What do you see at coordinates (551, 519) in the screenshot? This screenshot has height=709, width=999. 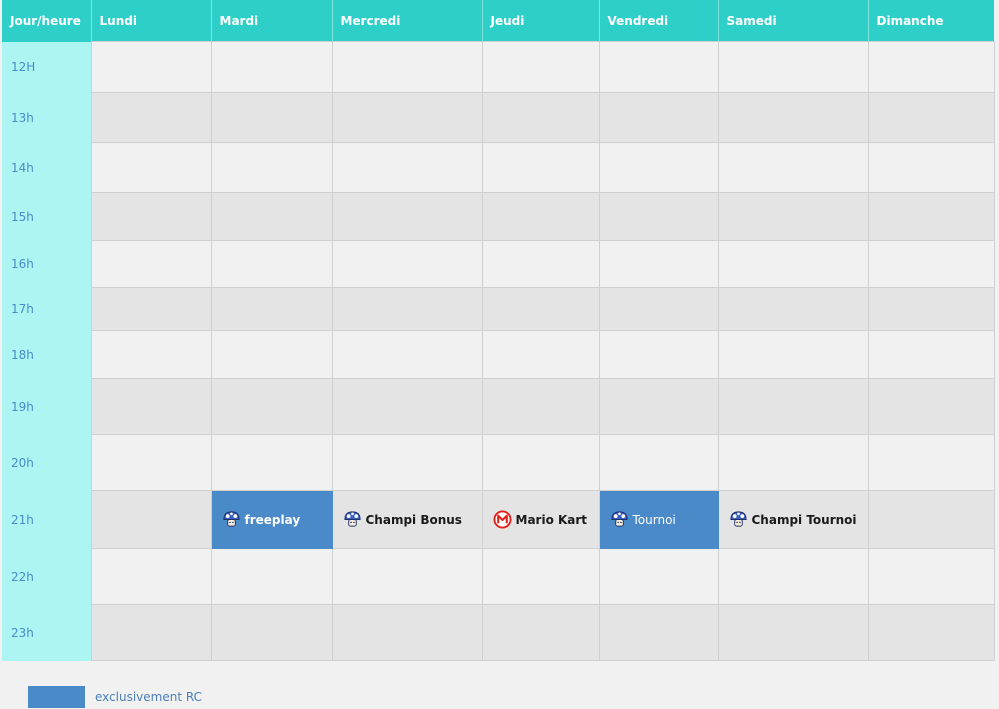 I see `event-label: Mario Kart` at bounding box center [551, 519].